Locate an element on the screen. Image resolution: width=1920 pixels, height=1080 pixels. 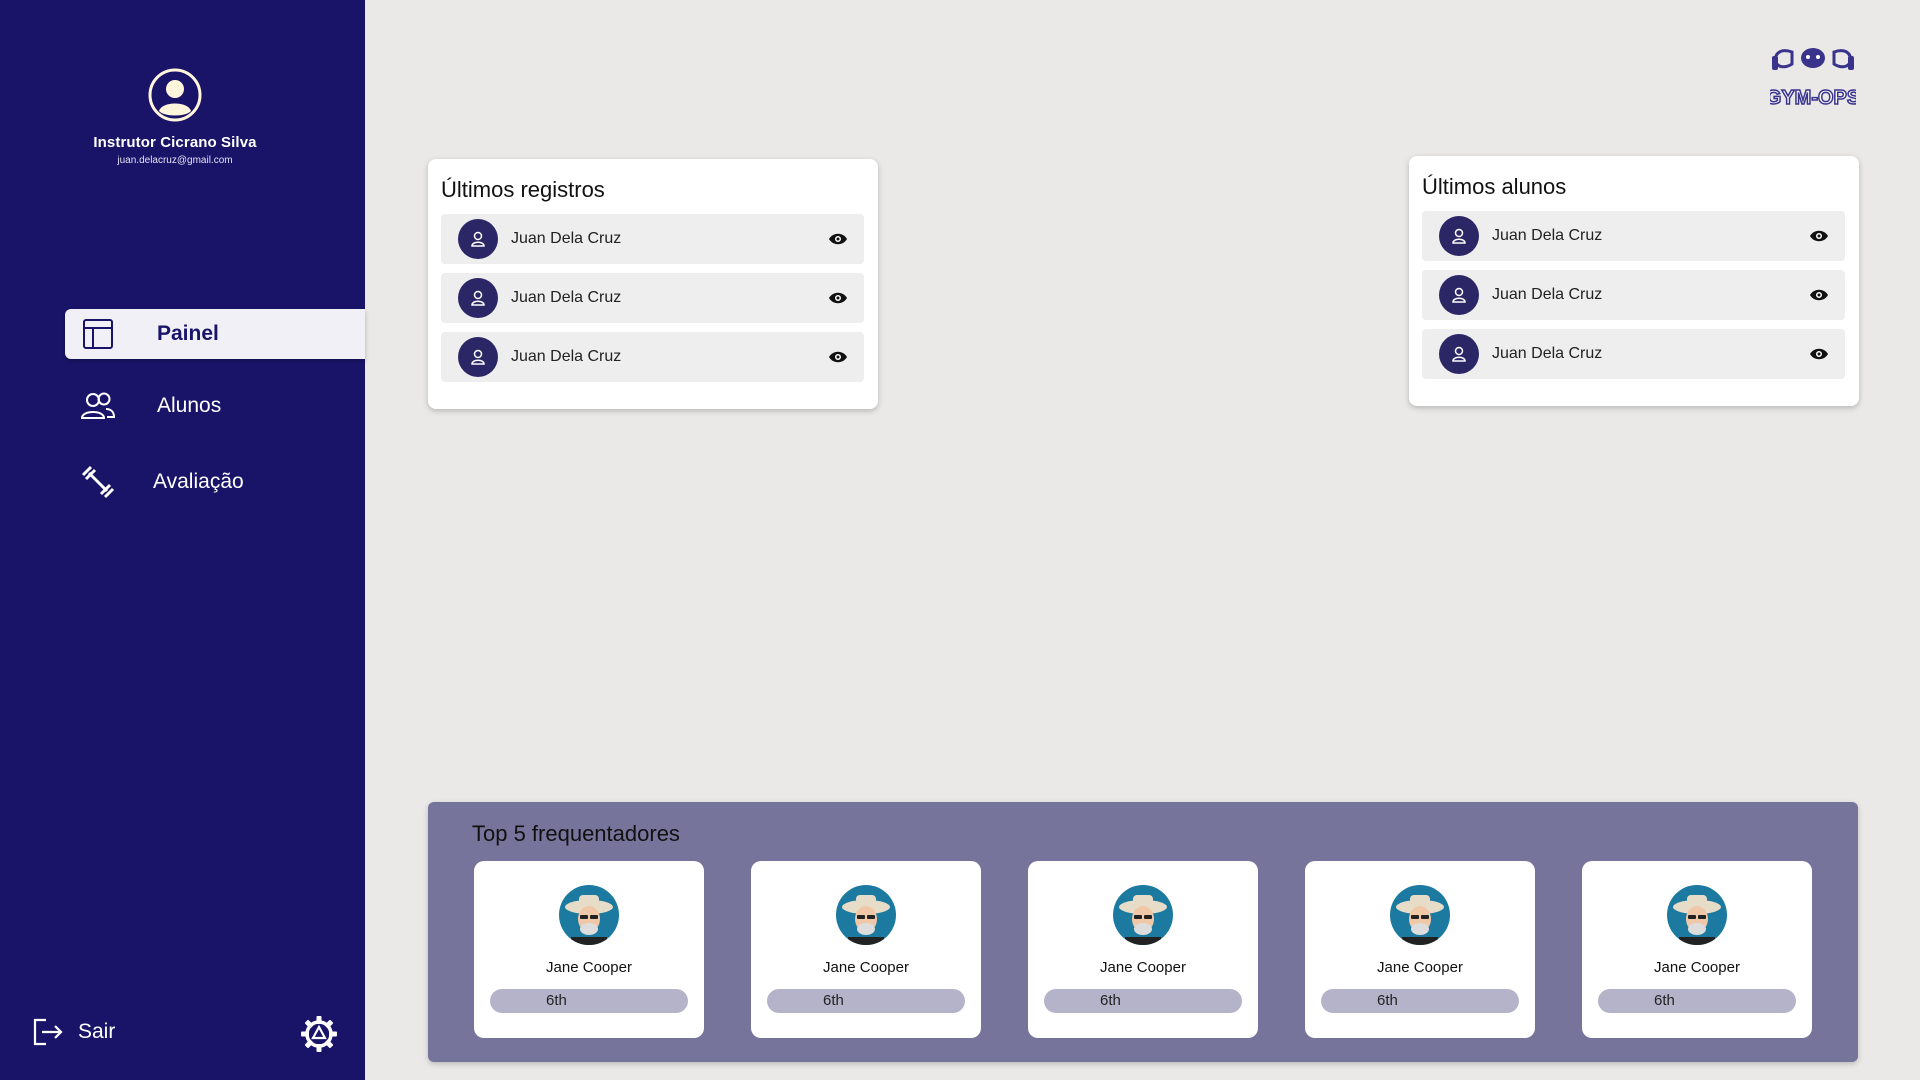
logo-text: GYM-OPS is located at coordinates (1813, 98).